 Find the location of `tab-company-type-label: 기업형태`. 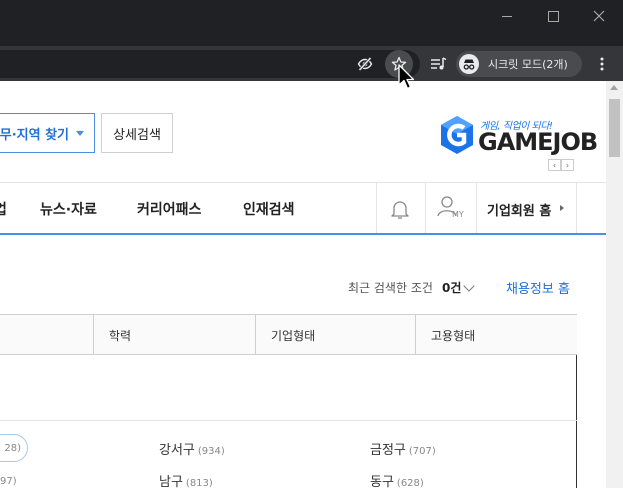

tab-company-type-label: 기업형태 is located at coordinates (293, 335).